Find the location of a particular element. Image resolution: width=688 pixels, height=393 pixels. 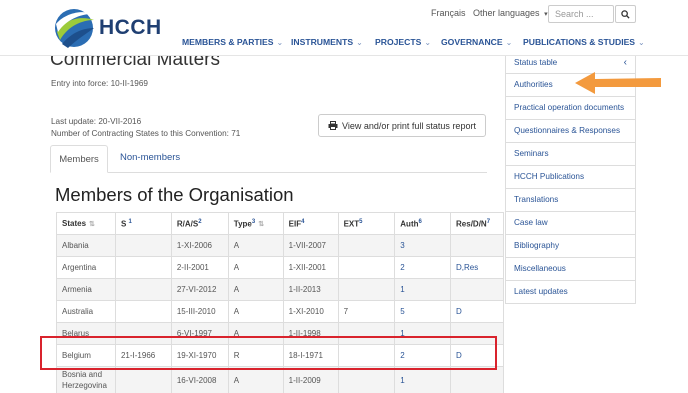

search-button is located at coordinates (625, 14).